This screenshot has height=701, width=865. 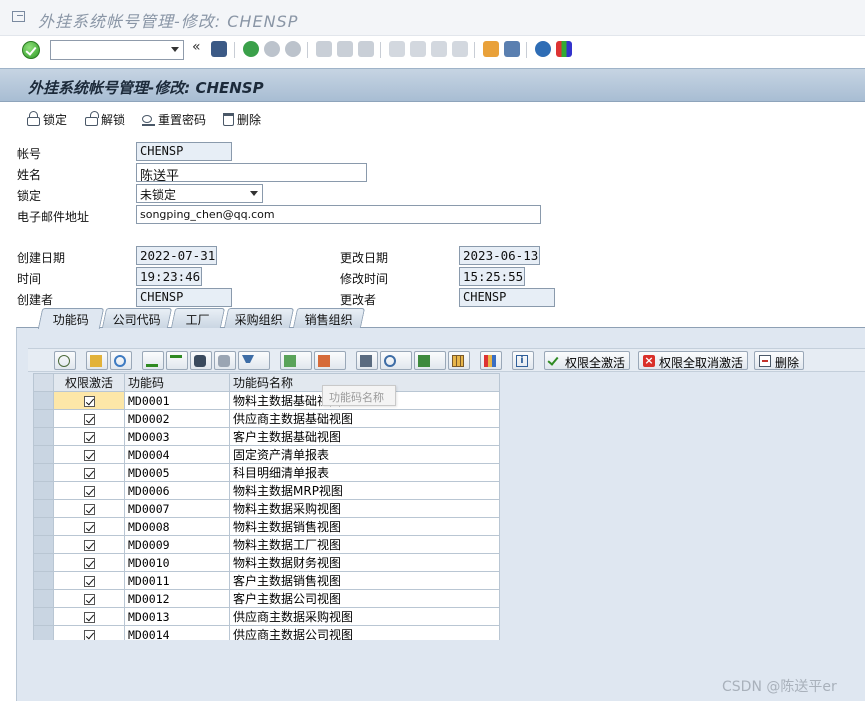 I want to click on table-row: MD0003 客户主数据基础视图, so click(x=266, y=436).